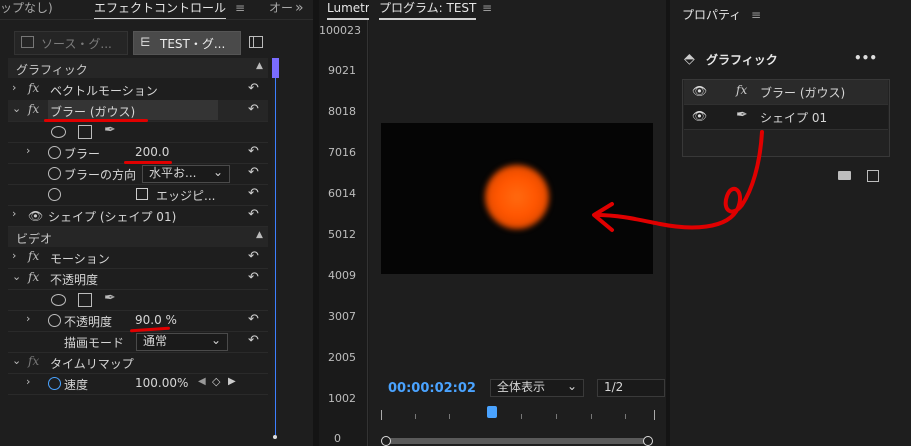 The height and width of the screenshot is (446, 911). I want to click on zoom-handle-right, so click(648, 441).